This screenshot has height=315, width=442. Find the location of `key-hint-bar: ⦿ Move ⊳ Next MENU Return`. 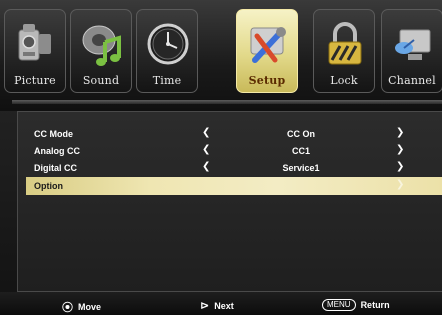

key-hint-bar: ⦿ Move ⊳ Next MENU Return is located at coordinates (221, 303).